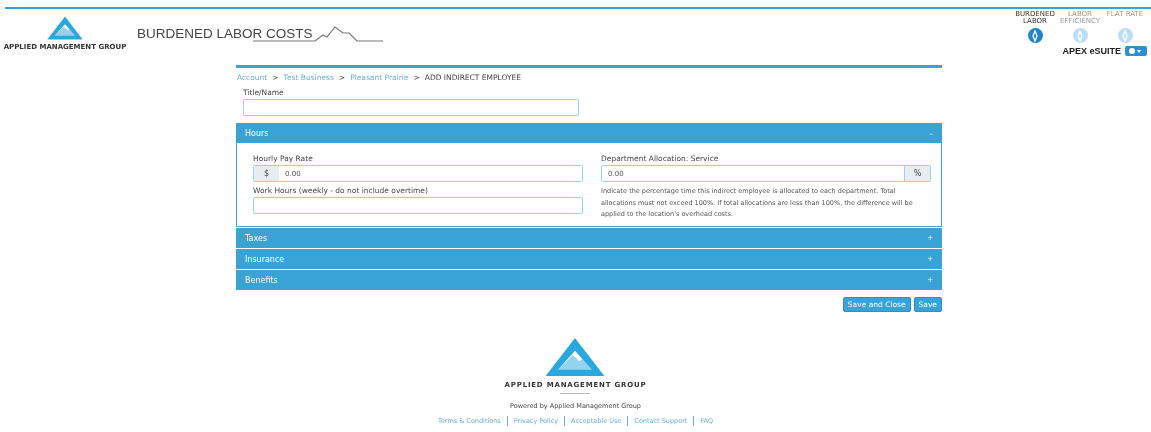 Image resolution: width=1151 pixels, height=432 pixels. What do you see at coordinates (1091, 51) in the screenshot?
I see `suite-name: APEX eSUITE` at bounding box center [1091, 51].